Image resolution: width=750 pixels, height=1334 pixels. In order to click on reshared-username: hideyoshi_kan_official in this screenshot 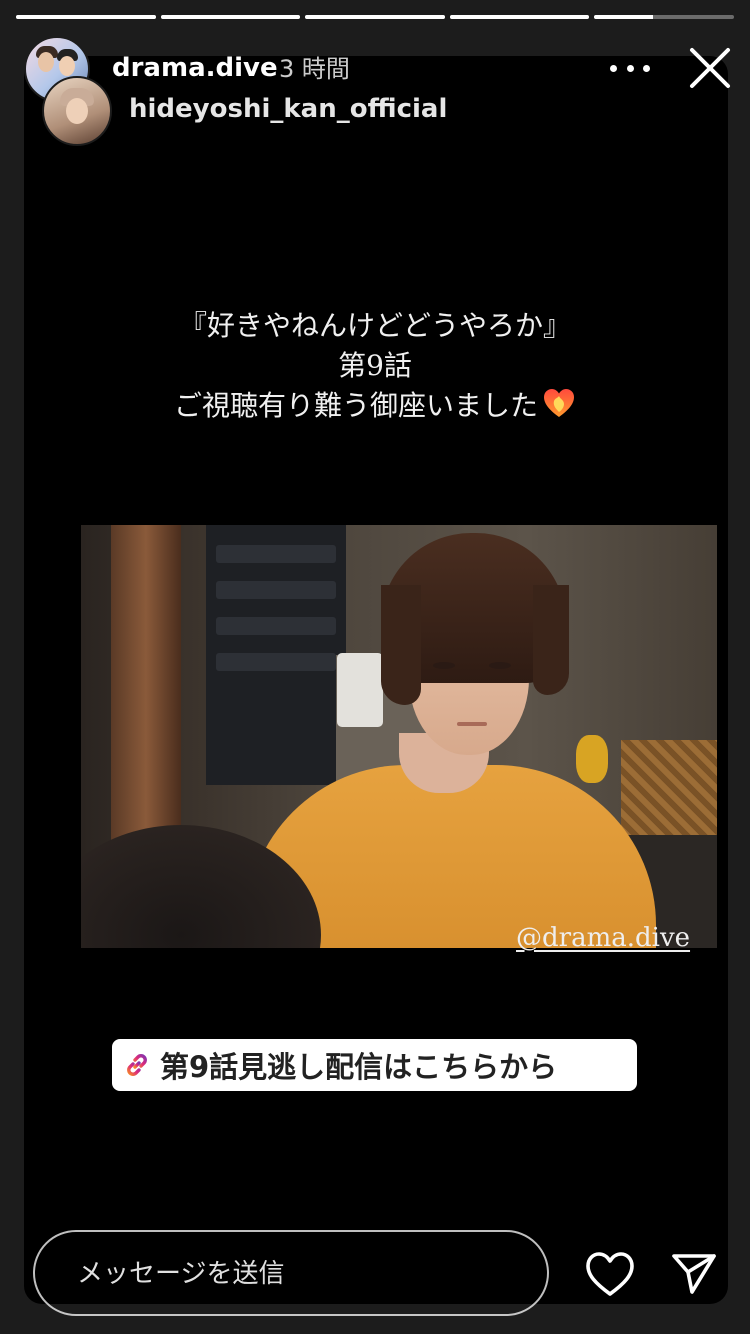, I will do `click(288, 109)`.